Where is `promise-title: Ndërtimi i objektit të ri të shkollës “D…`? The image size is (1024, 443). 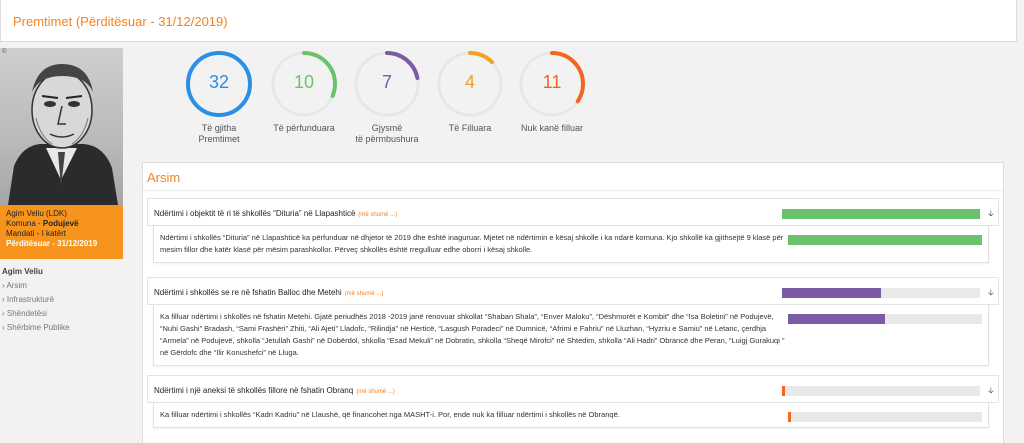 promise-title: Ndërtimi i objektit të ri të shkollës “D… is located at coordinates (275, 213).